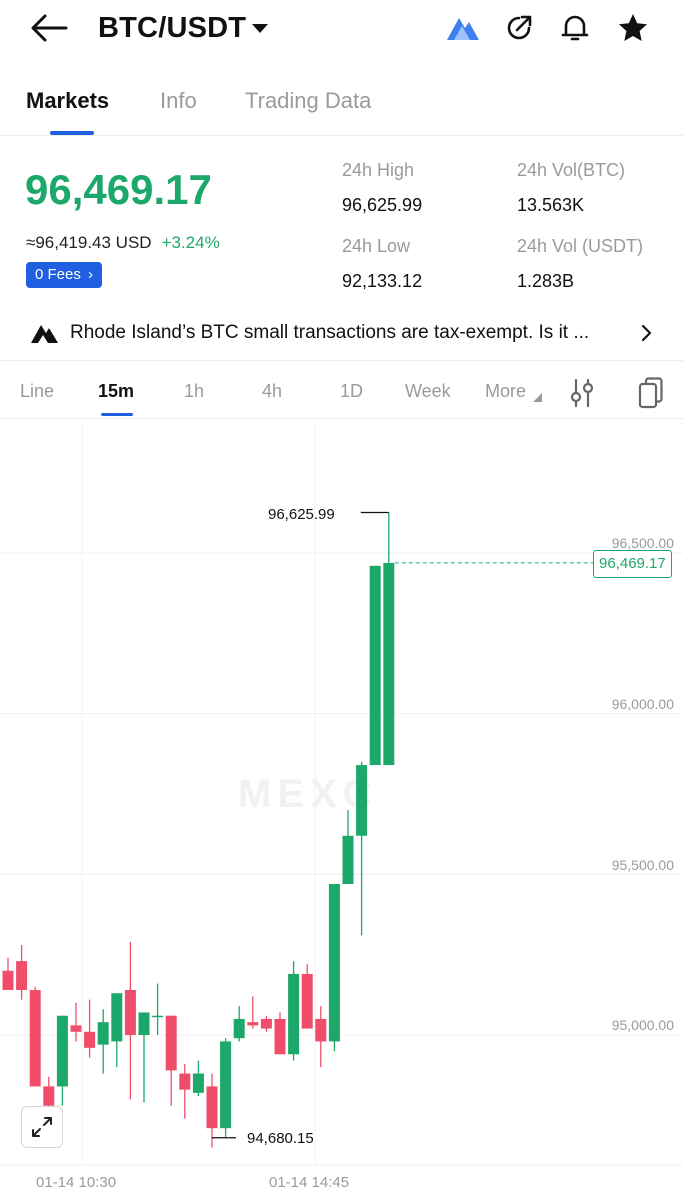 This screenshot has height=1200, width=683. What do you see at coordinates (642, 865) in the screenshot?
I see `y-tick-95500: 95,500.00` at bounding box center [642, 865].